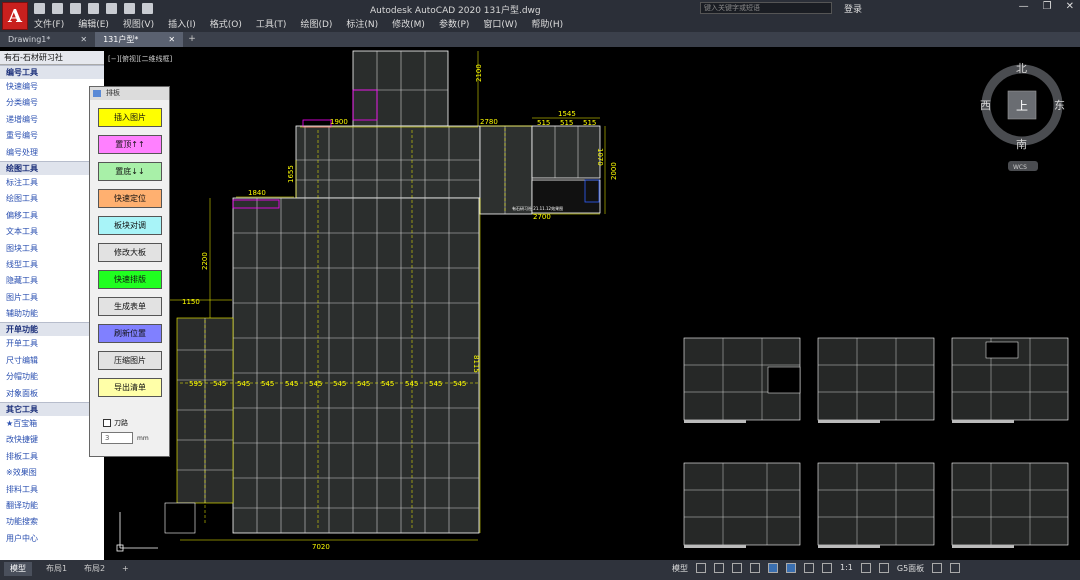  Describe the element at coordinates (719, 568) in the screenshot. I see `snap-icon` at that location.